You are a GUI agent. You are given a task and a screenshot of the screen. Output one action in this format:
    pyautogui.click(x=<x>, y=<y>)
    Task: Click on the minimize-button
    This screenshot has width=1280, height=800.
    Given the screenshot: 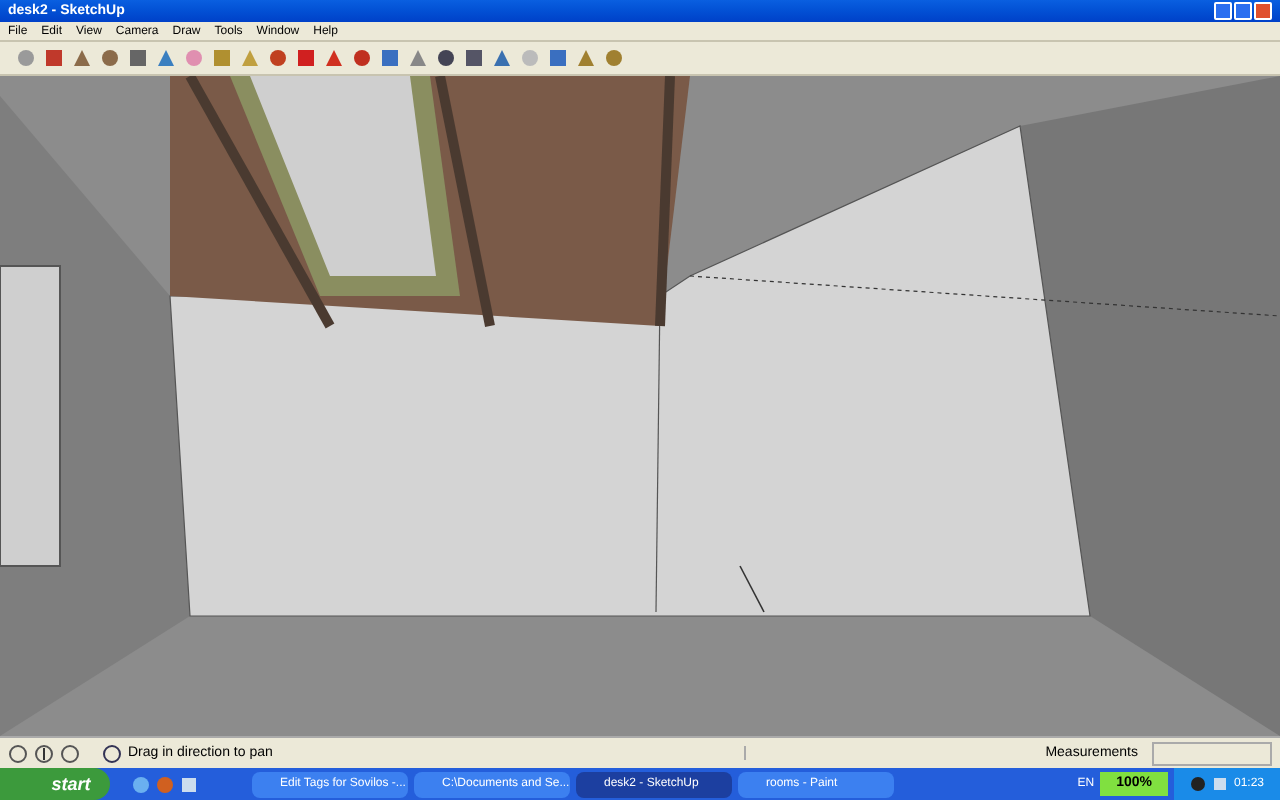 What is the action you would take?
    pyautogui.click(x=1223, y=11)
    